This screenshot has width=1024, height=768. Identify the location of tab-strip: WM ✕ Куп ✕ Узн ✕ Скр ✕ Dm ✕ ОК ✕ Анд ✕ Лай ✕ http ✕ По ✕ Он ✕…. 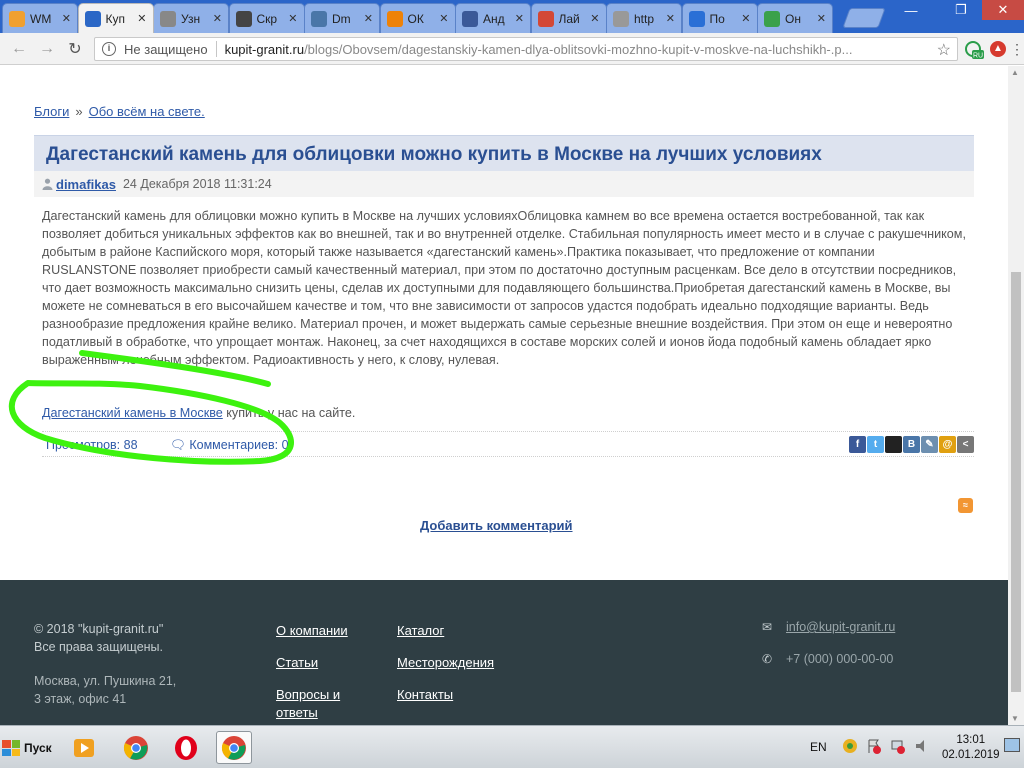
(512, 16).